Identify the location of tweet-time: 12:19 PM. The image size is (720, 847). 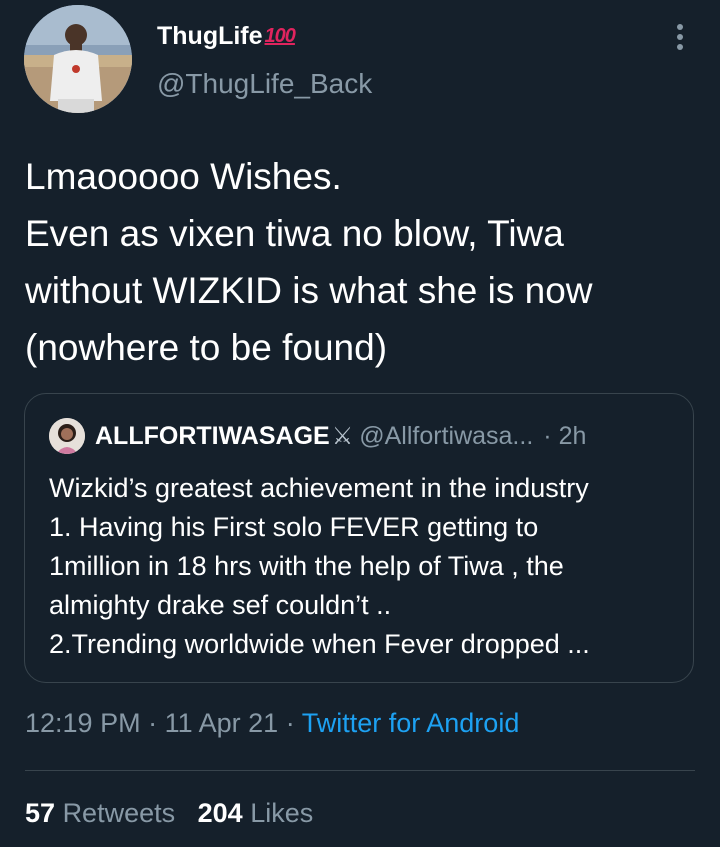
(83, 723).